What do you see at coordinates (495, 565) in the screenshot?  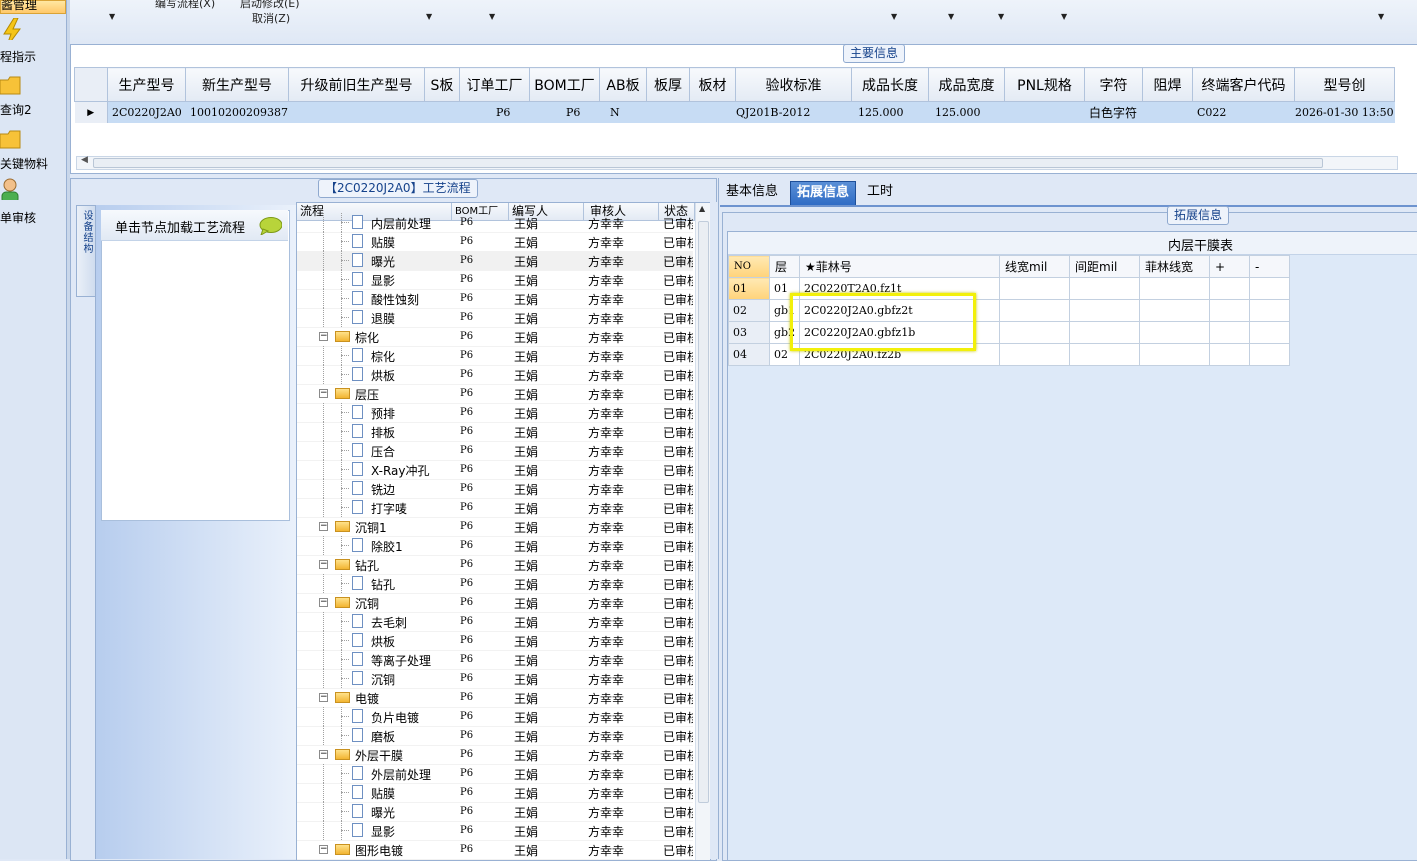 I see `tree-row: − 钻孔 P6 王娟 方幸幸 已审核` at bounding box center [495, 565].